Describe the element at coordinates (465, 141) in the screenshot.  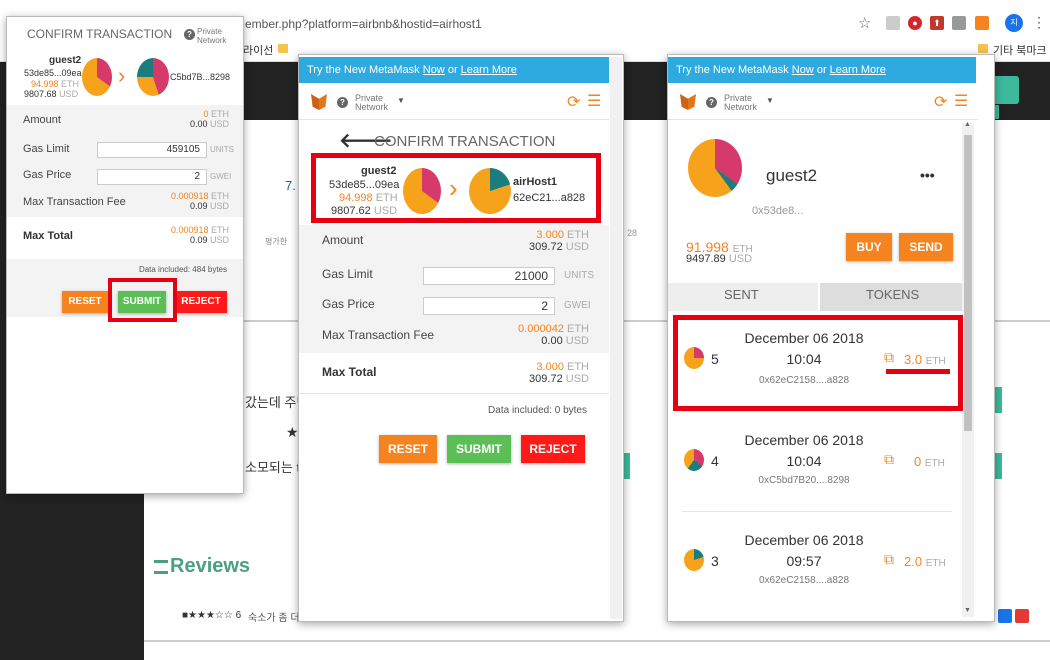
I see `confirm-title: CONFIRM TRANSACTION` at that location.